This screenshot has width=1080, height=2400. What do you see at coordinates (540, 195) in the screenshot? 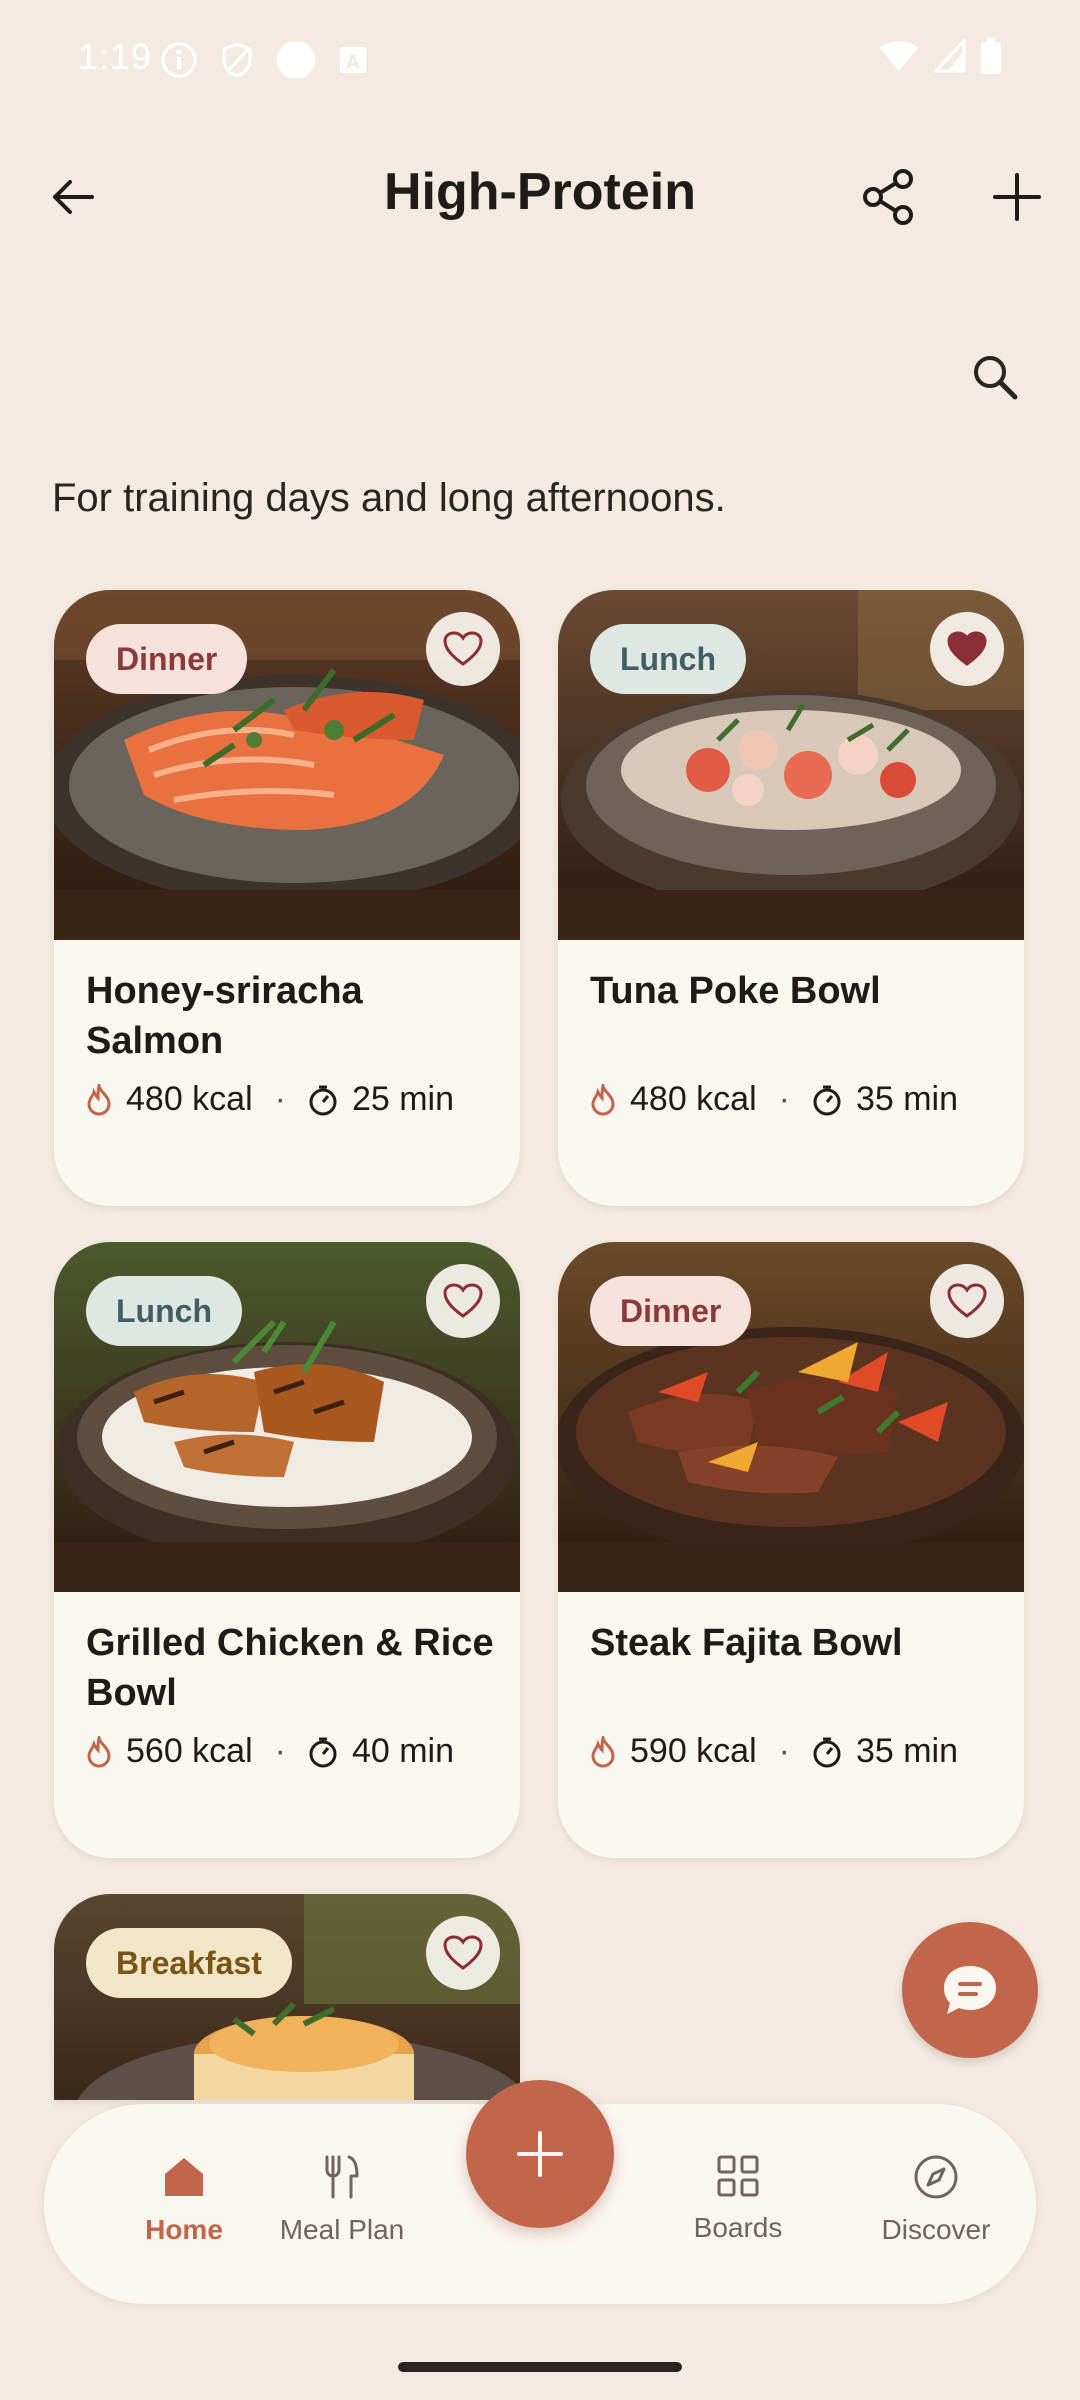
I see `top-app-bar: High-Protein` at bounding box center [540, 195].